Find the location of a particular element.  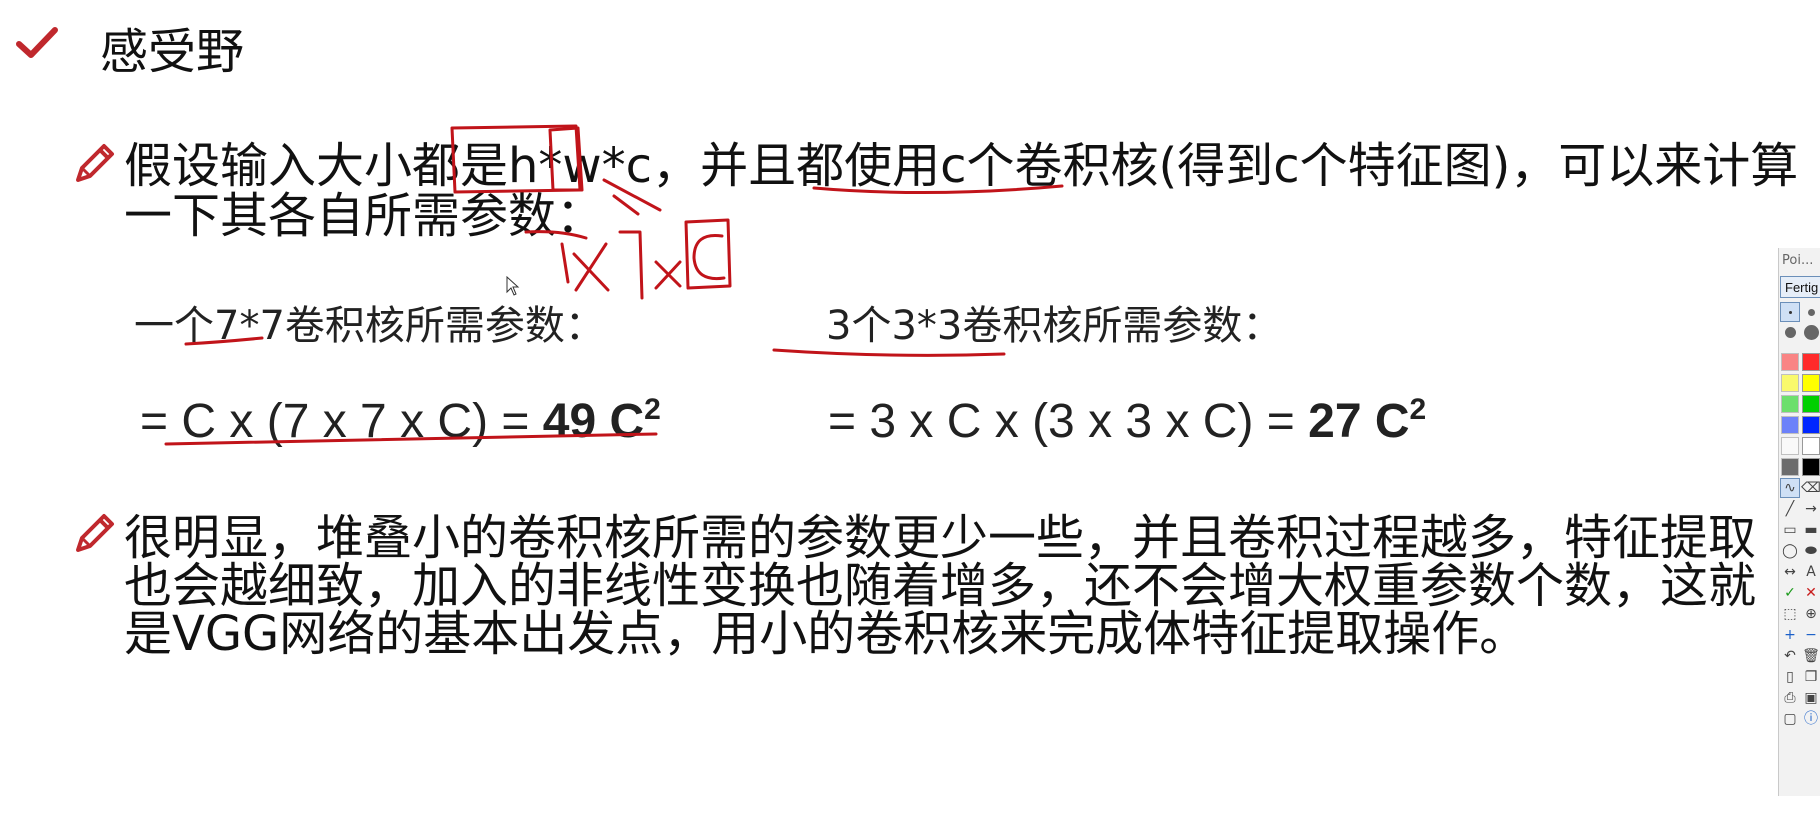

crop-icon: ⬚ is located at coordinates (1790, 614).